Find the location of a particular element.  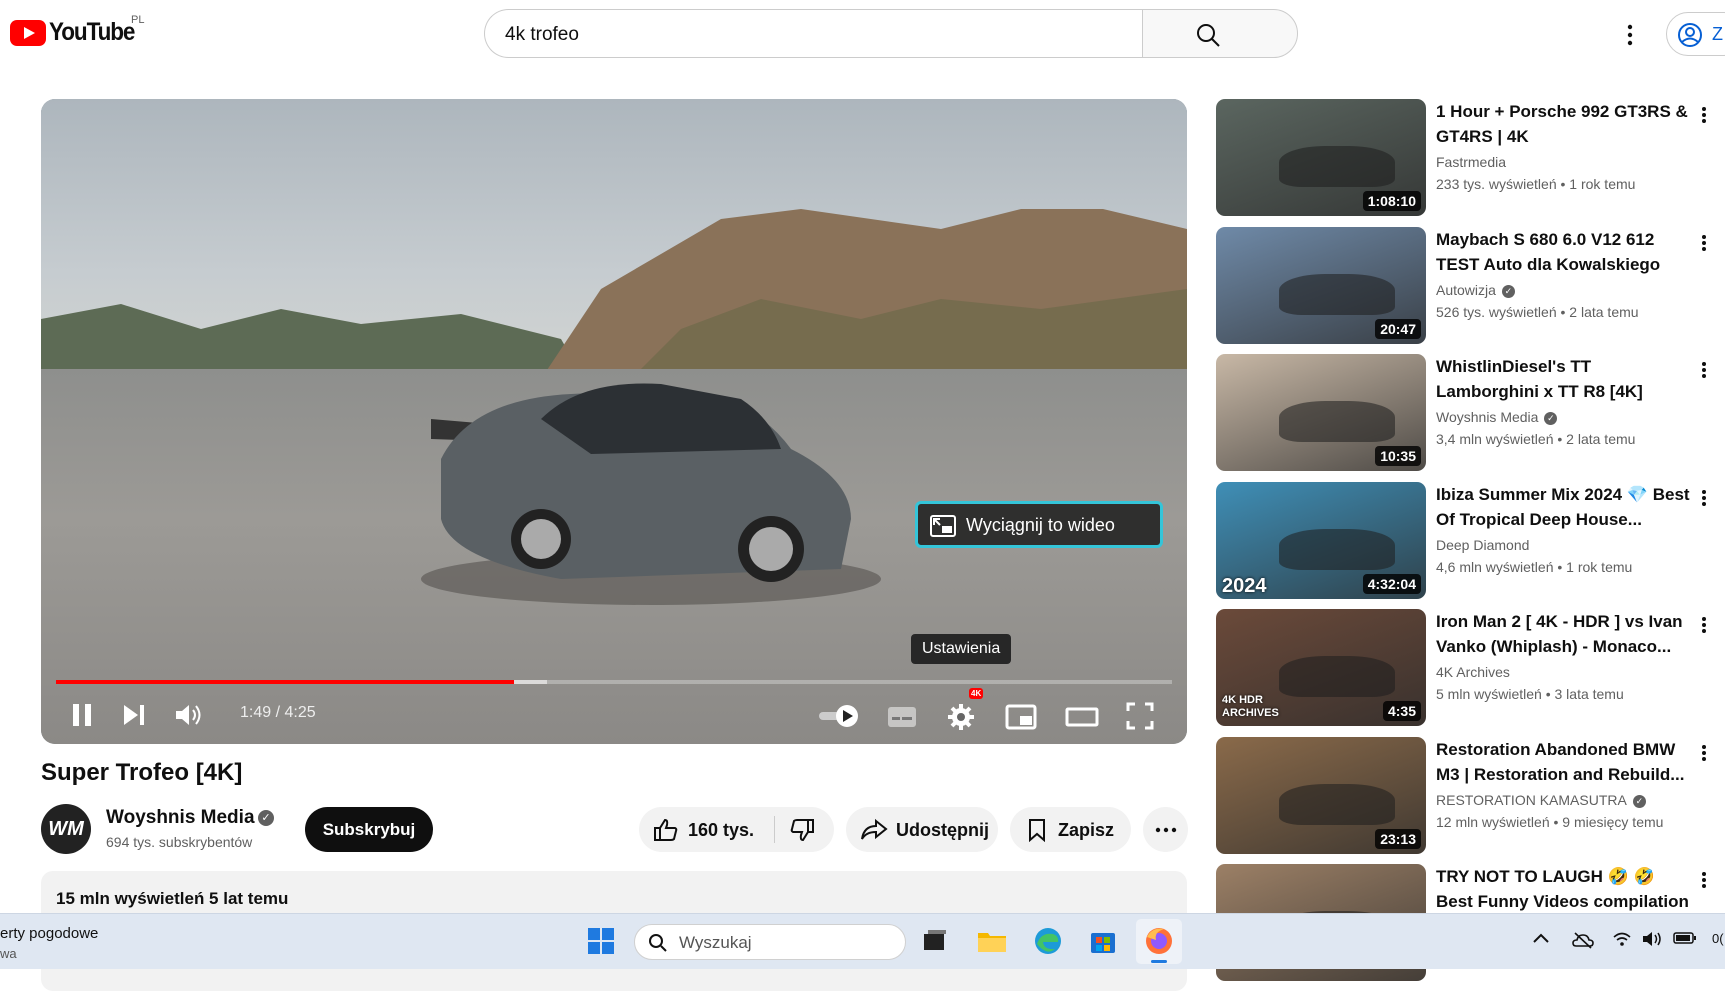

firefox-icon is located at coordinates (1159, 941).